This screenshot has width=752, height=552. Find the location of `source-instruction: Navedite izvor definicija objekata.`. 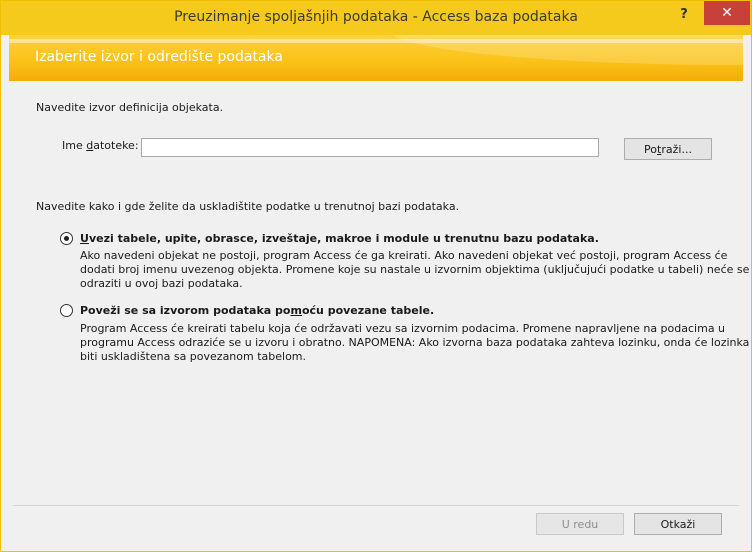

source-instruction: Navedite izvor definicija objekata. is located at coordinates (130, 107).